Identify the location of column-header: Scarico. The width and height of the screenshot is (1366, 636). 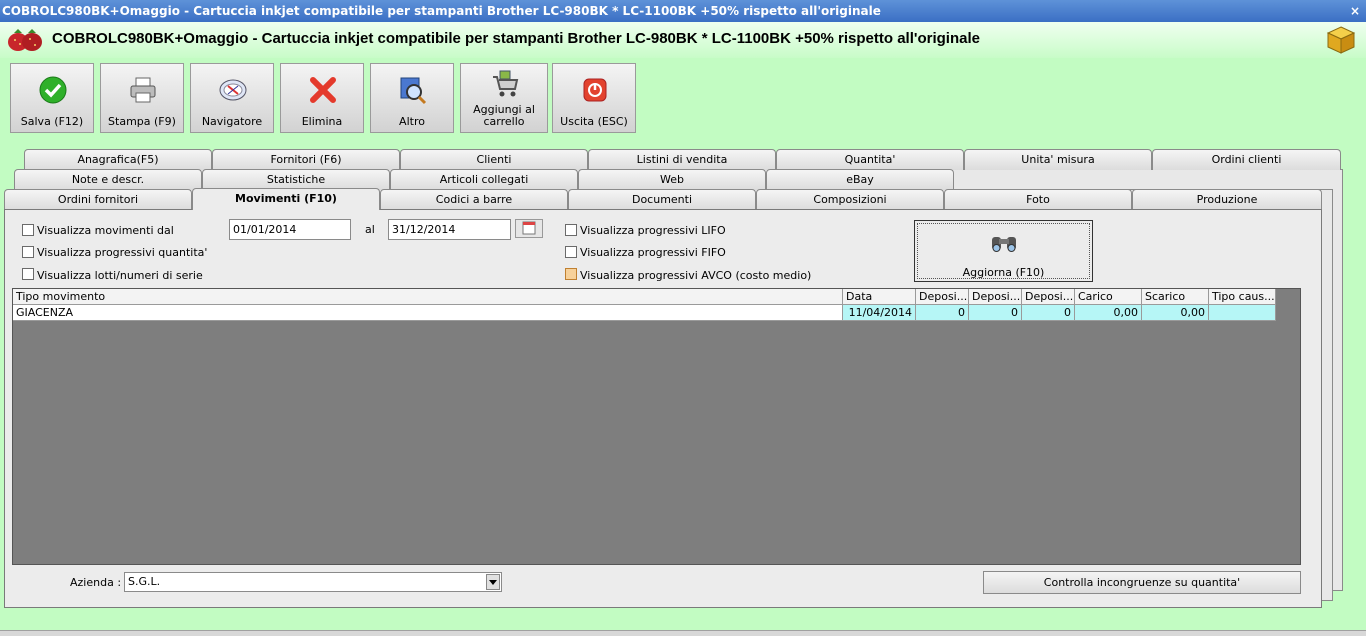
(1175, 297).